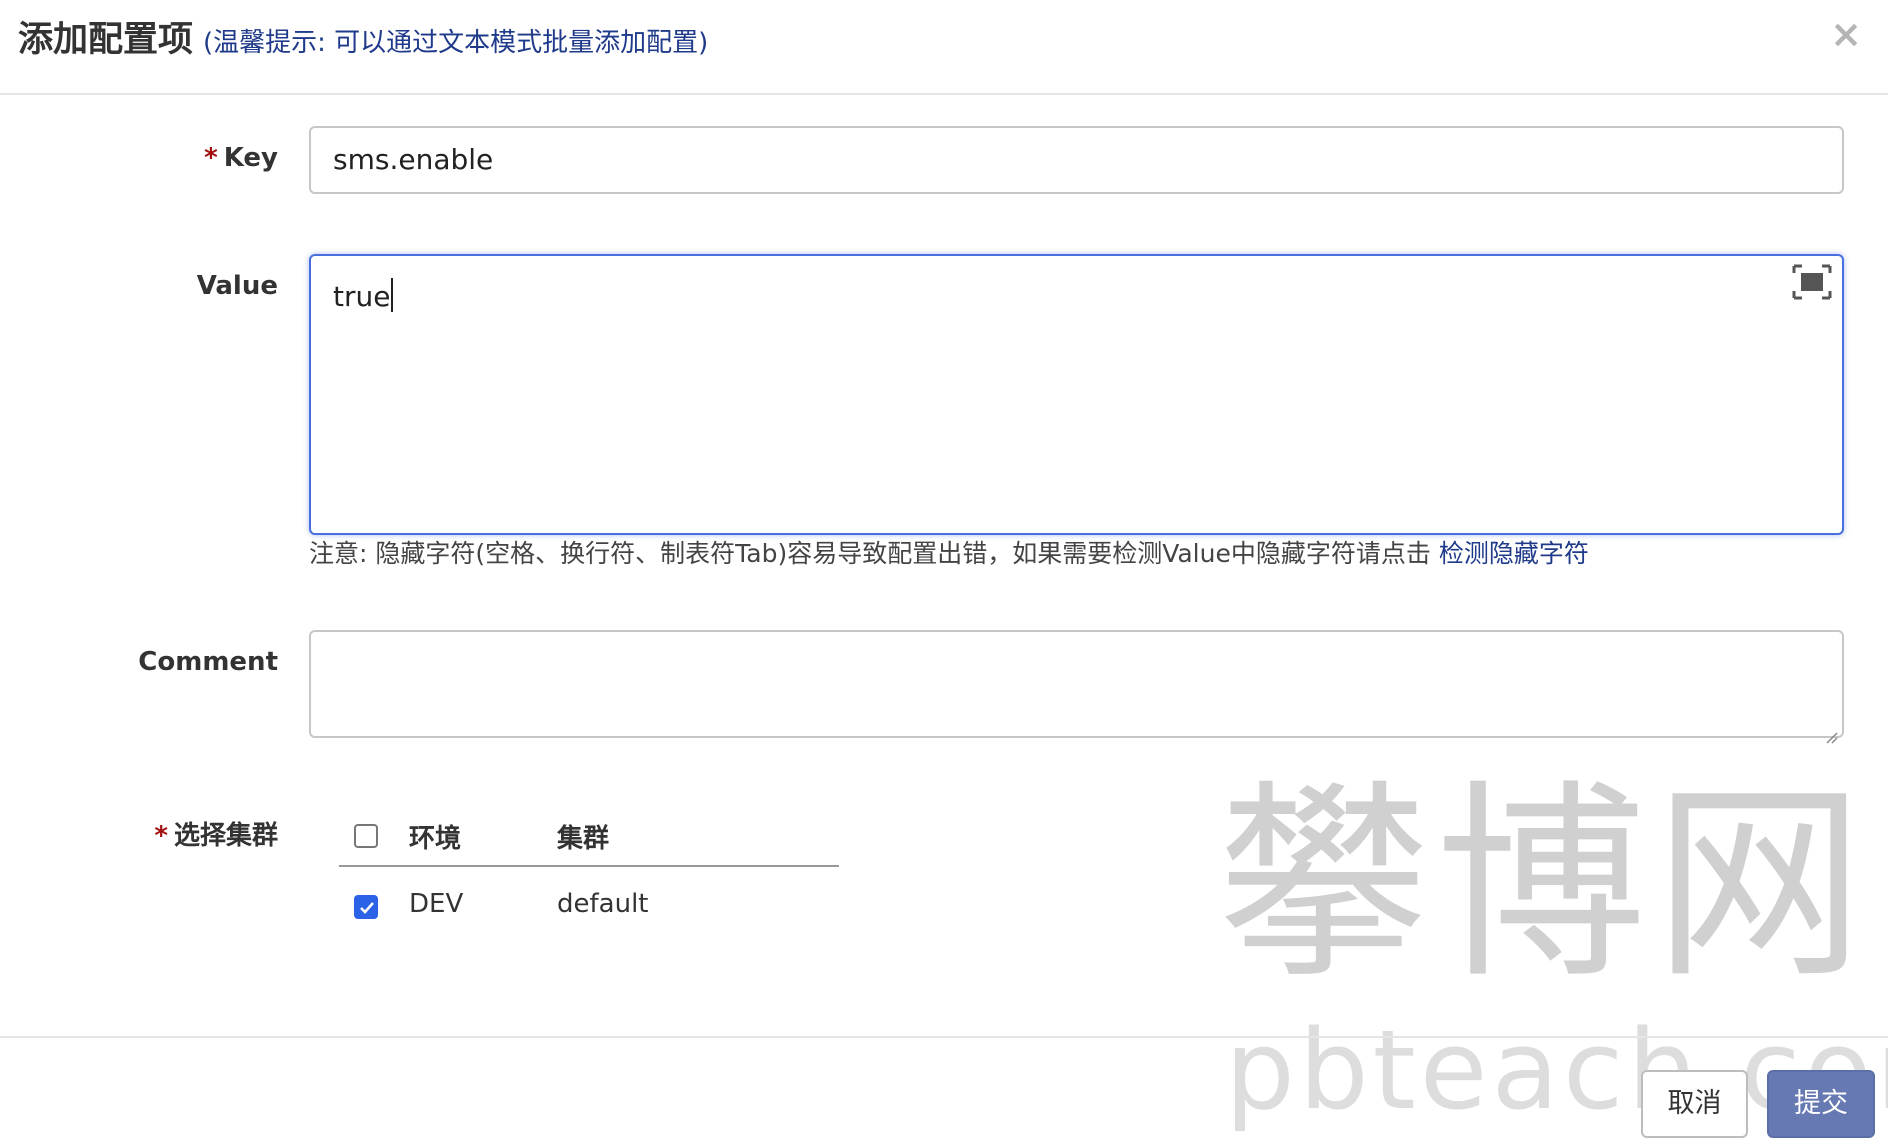  What do you see at coordinates (435, 839) in the screenshot?
I see `env-column-header: 环境` at bounding box center [435, 839].